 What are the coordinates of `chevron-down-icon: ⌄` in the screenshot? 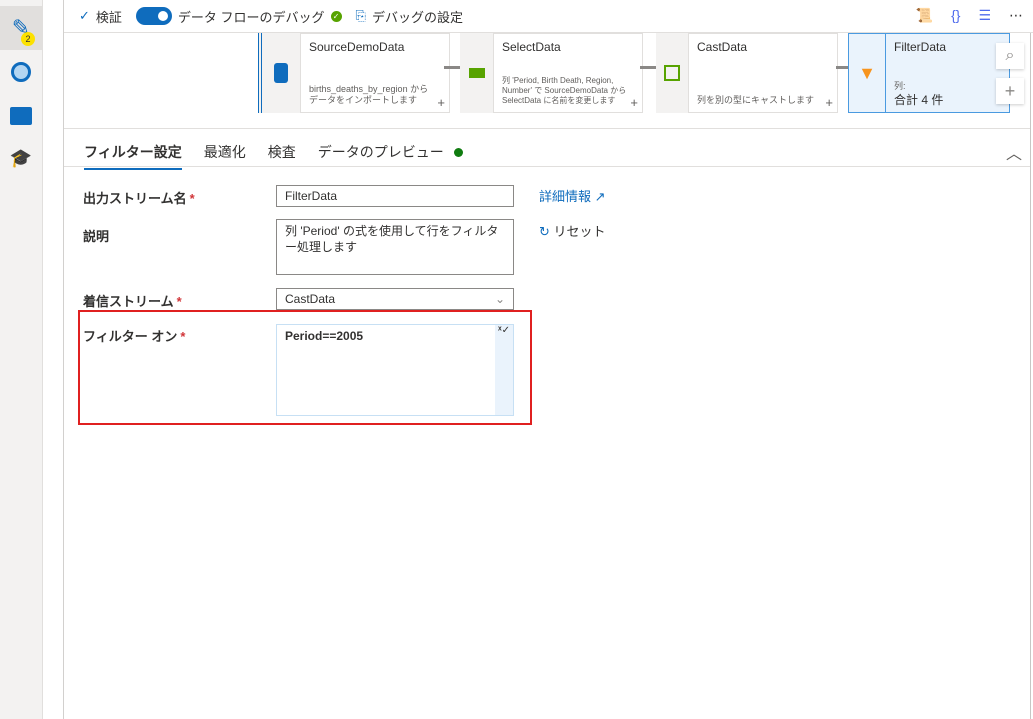 It's located at (499, 299).